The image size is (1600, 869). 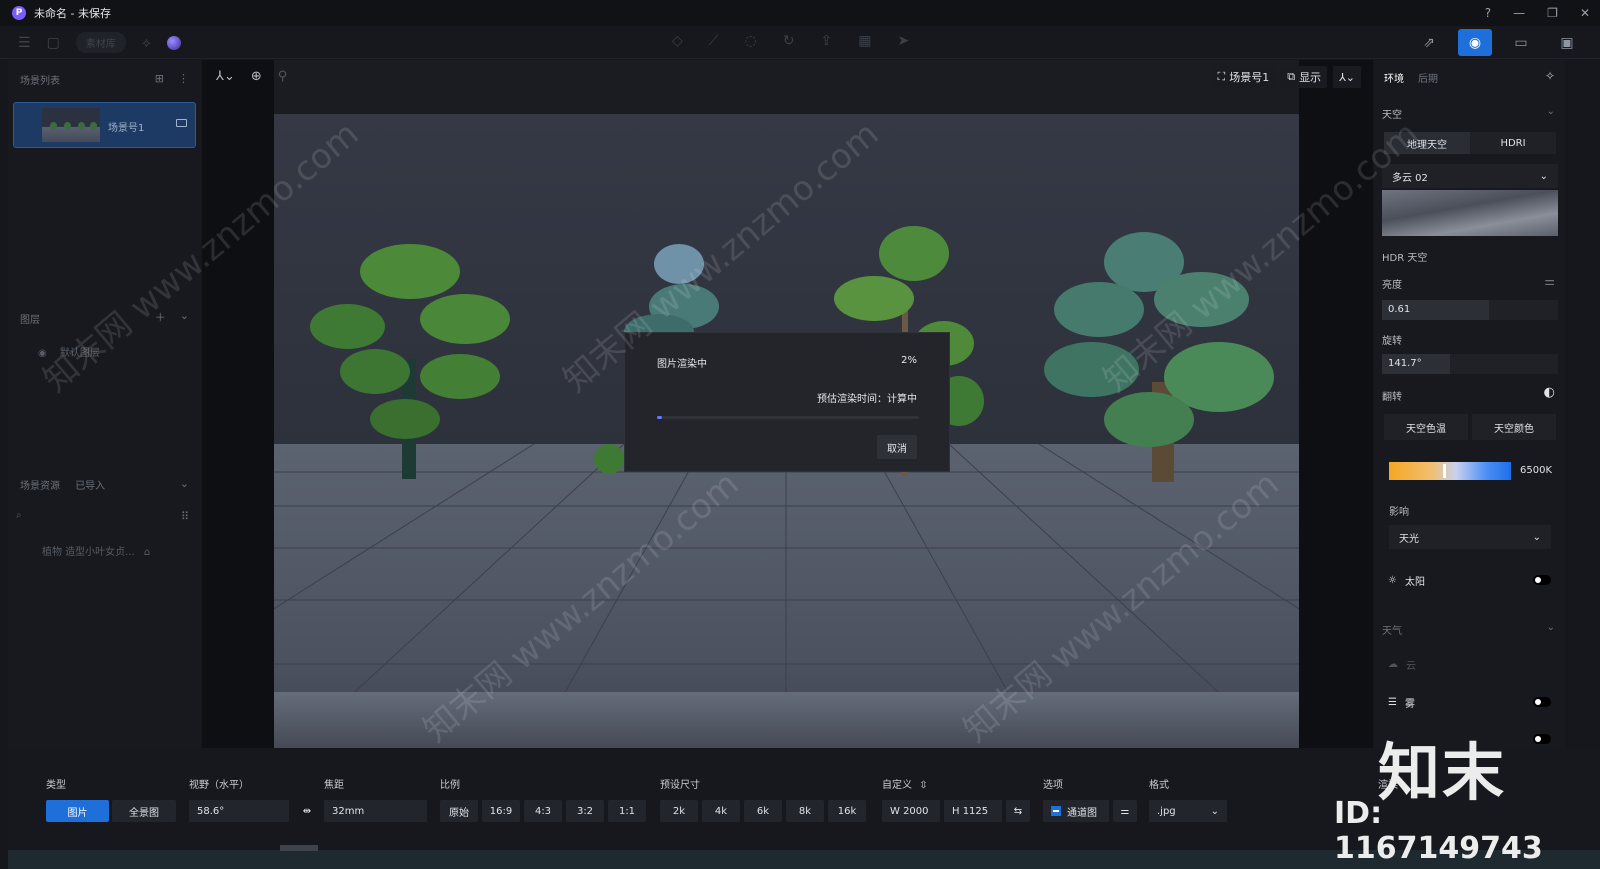 I want to click on minimize-icon: —, so click(x=1519, y=13).